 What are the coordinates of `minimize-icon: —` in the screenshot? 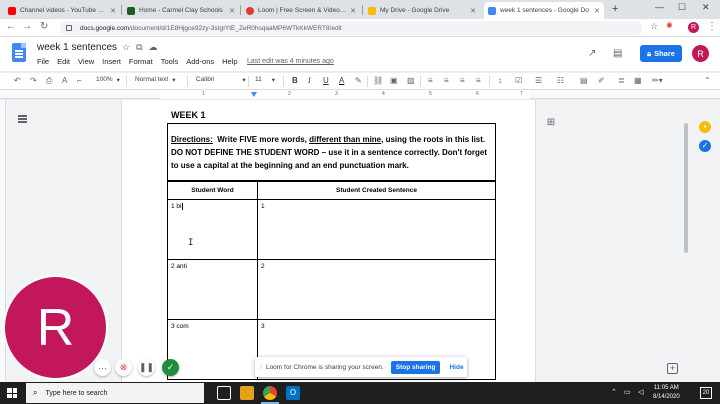 It's located at (659, 7).